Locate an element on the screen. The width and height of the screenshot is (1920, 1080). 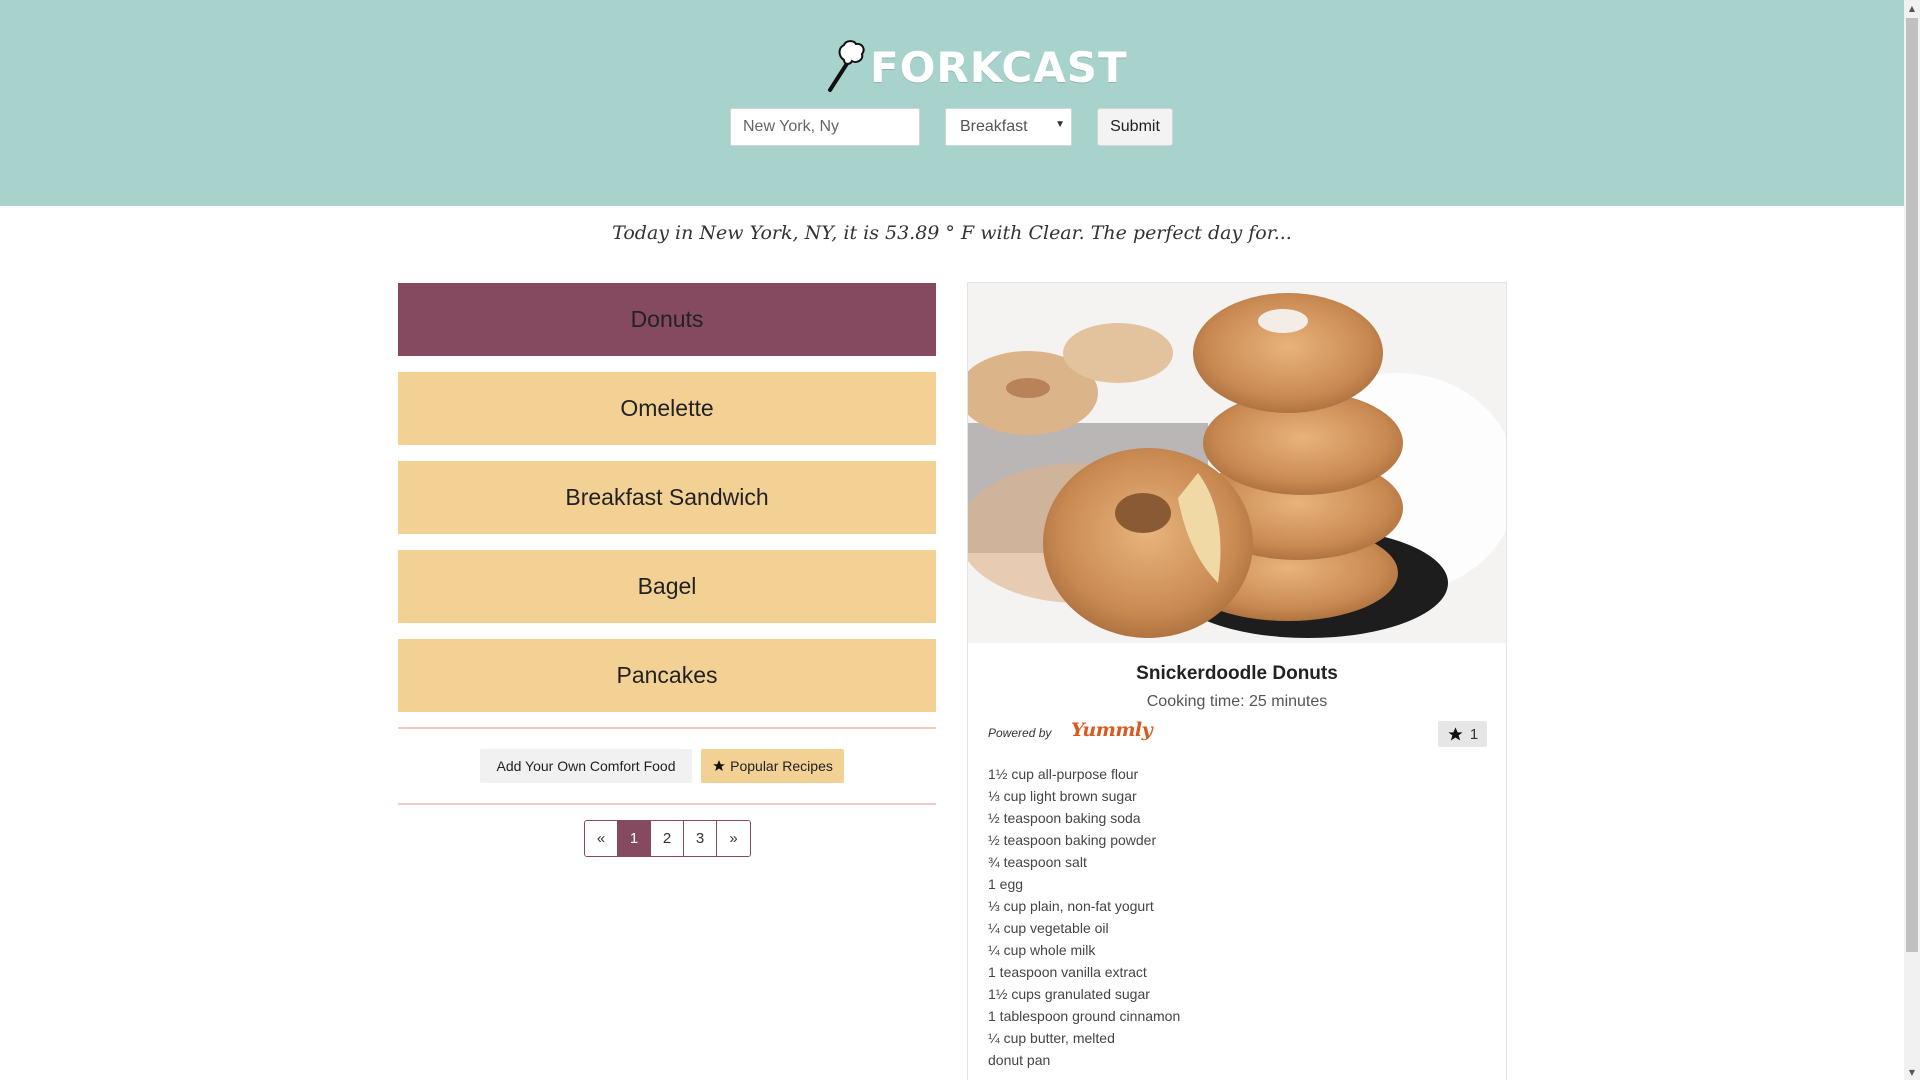
ingredient-item: ⅓ cup plain, non-fat yogurt is located at coordinates (1071, 906).